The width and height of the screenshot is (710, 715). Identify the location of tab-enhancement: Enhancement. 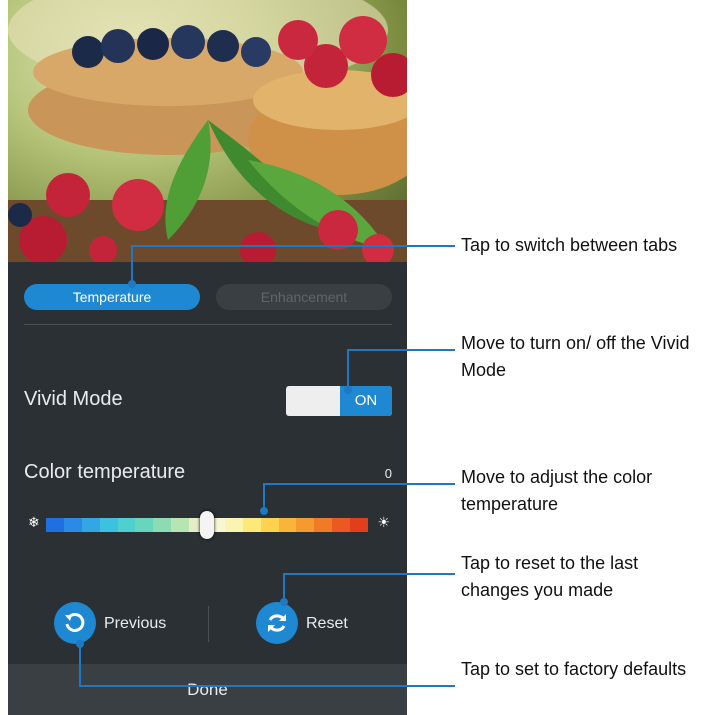
(304, 297).